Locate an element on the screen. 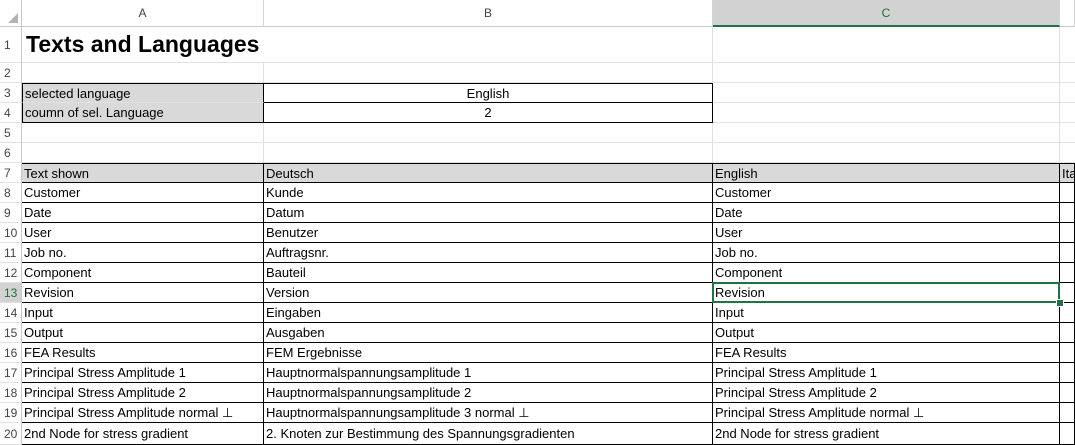 The height and width of the screenshot is (445, 1075). table-cell: Hauptnormalspannungsamplitude 3 normal ⊥ is located at coordinates (488, 413).